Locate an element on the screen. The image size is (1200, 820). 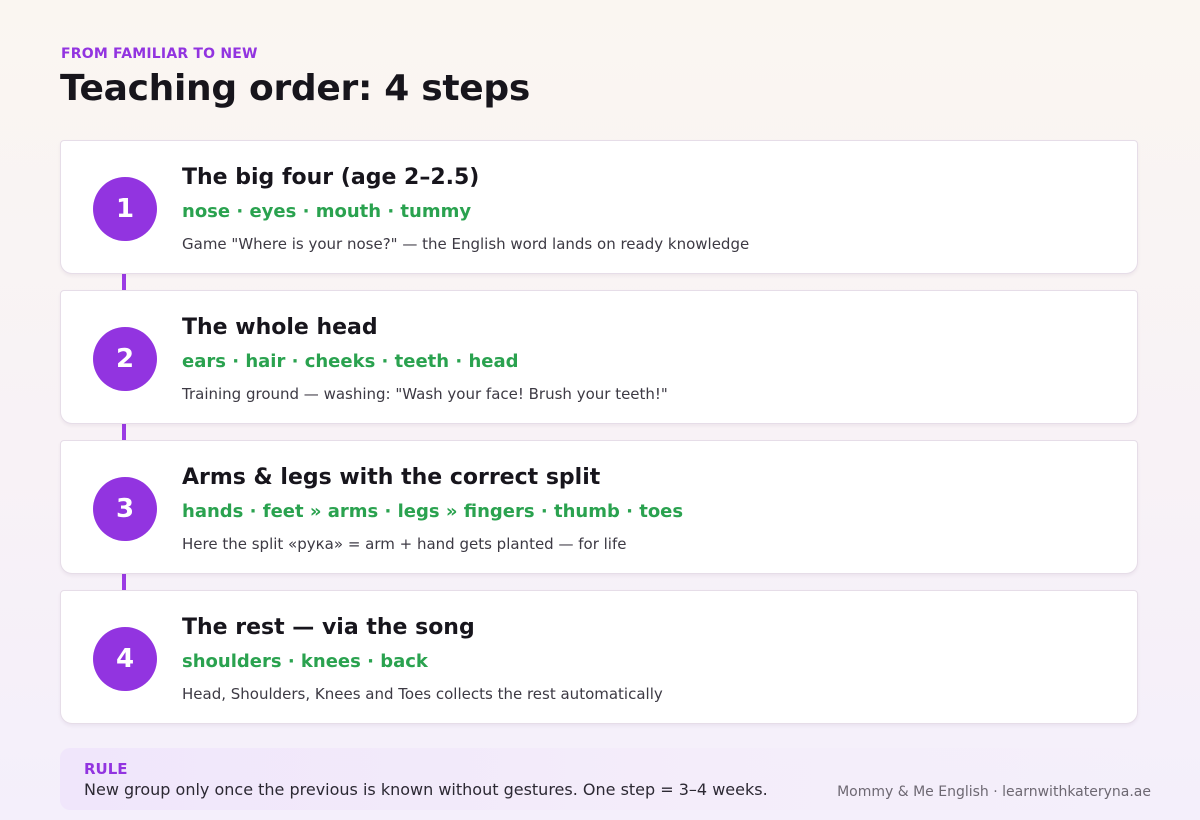
step-title: The whole head is located at coordinates (280, 327).